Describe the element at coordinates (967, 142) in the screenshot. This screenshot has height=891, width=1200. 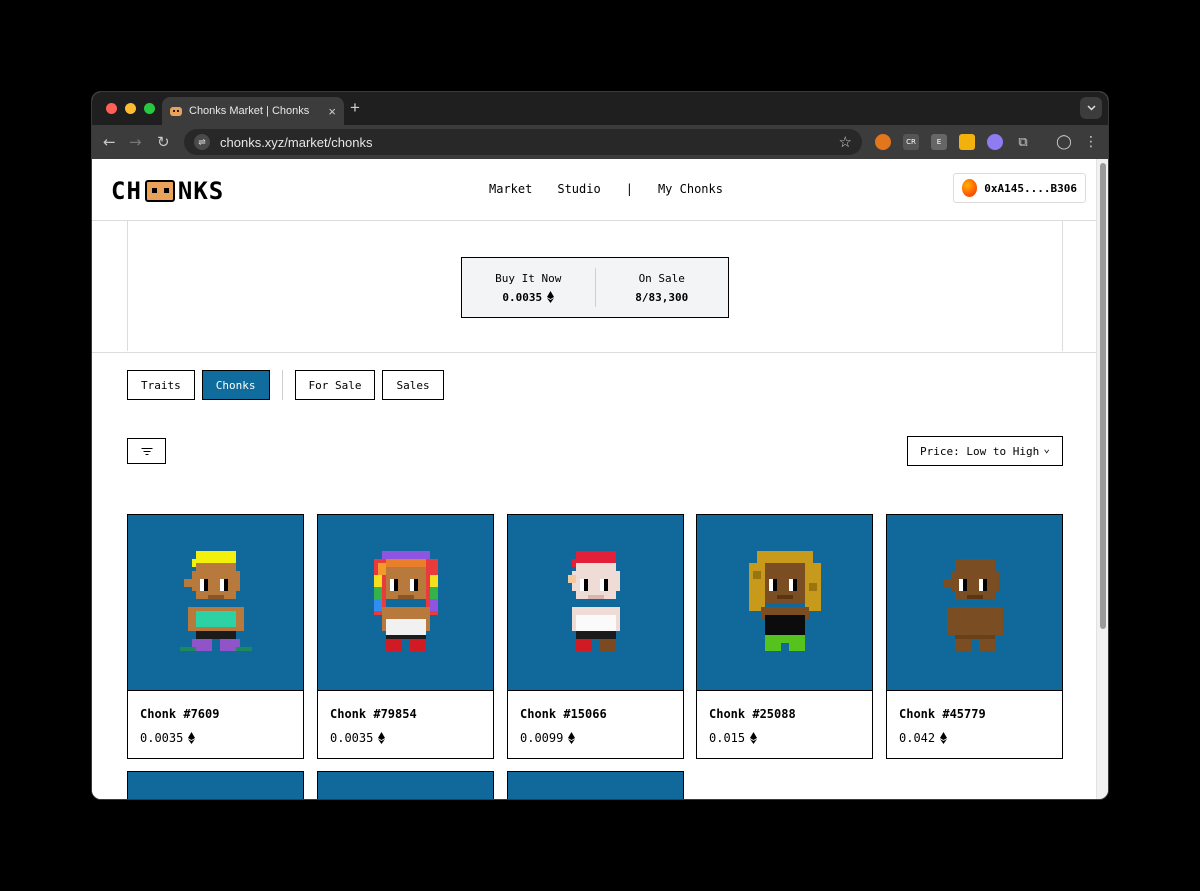
I see `key-extension-icon` at that location.